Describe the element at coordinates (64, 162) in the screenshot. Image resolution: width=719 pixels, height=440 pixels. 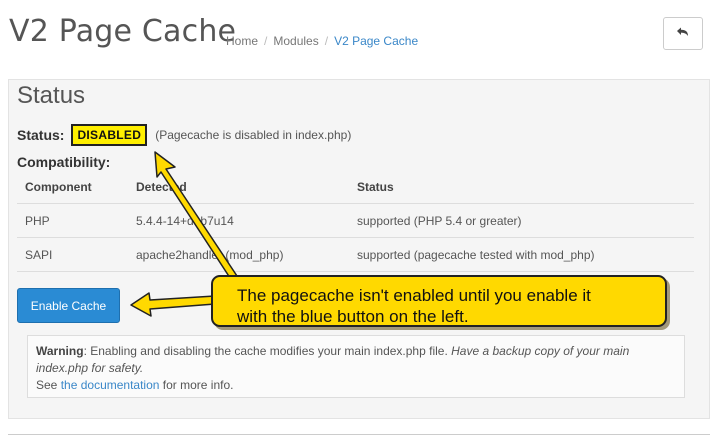
I see `compatibility-label: Compatibility:` at that location.